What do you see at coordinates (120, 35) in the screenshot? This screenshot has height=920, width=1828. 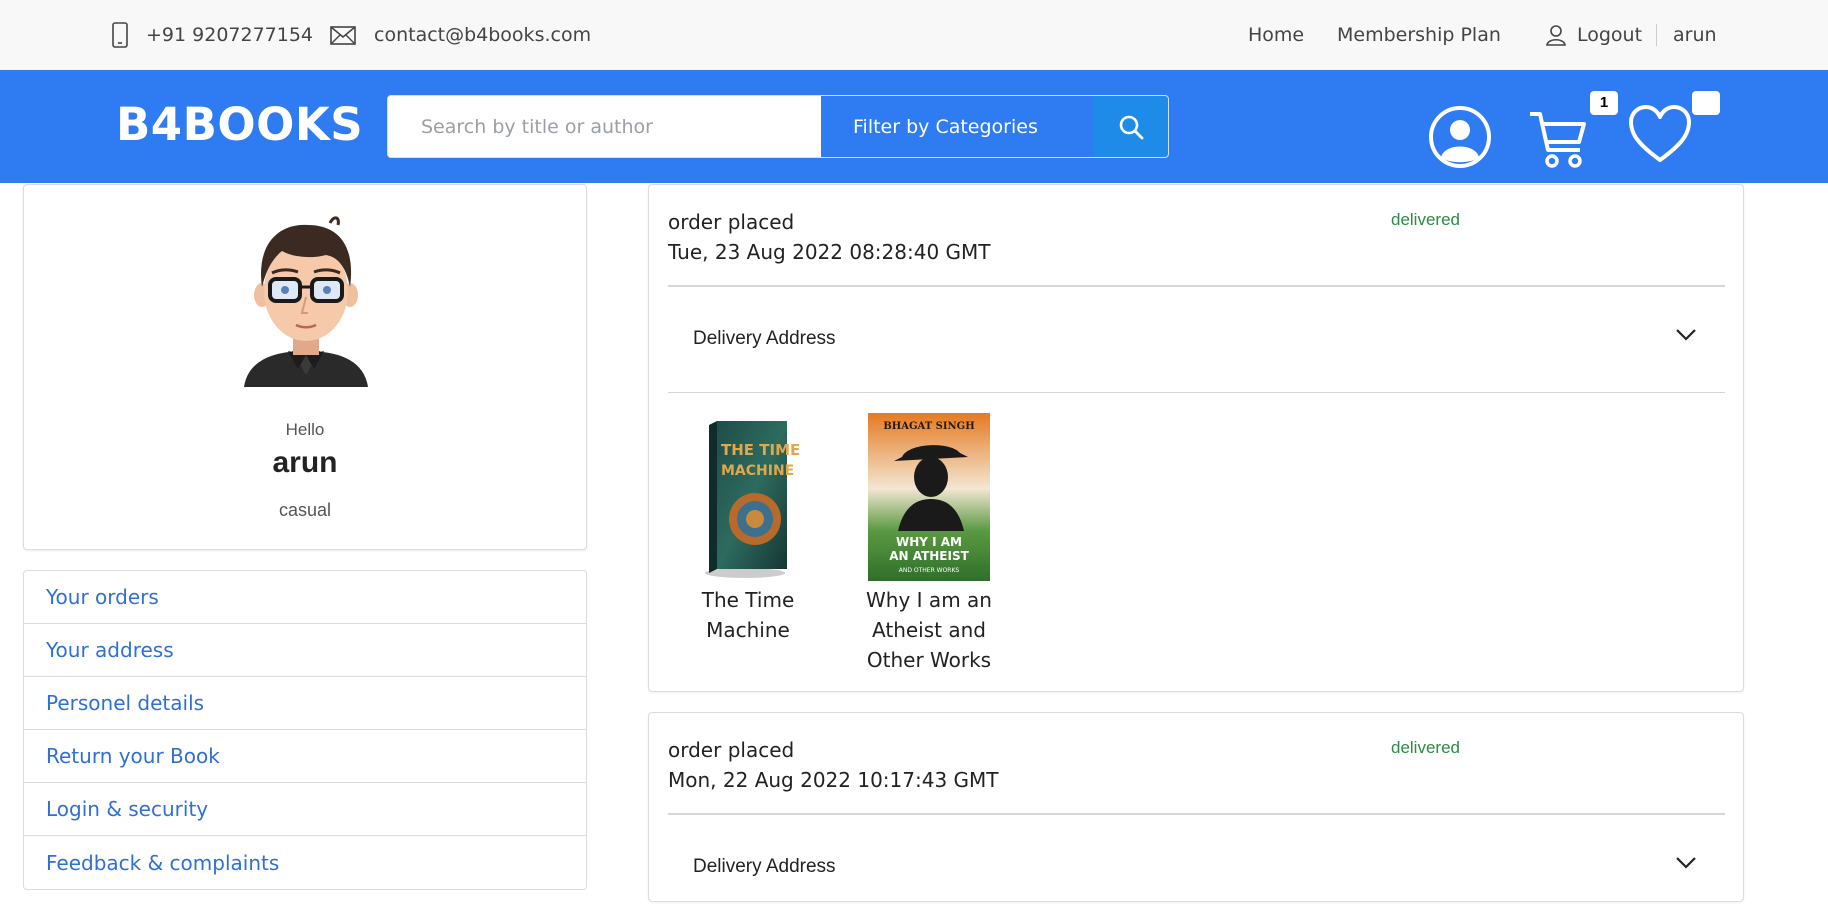 I see `phone-icon` at bounding box center [120, 35].